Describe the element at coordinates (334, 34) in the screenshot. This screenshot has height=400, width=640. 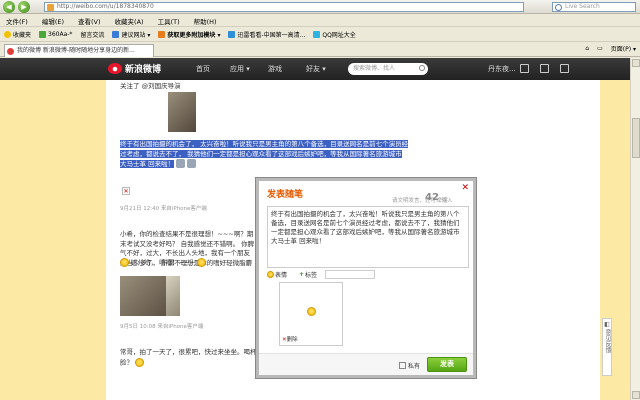
I see `fav-link-qq: QQ网址大全` at that location.